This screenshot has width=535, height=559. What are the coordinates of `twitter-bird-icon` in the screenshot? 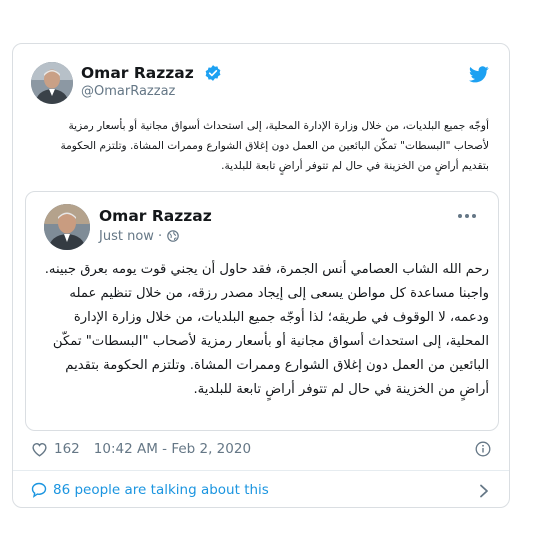 It's located at (479, 74).